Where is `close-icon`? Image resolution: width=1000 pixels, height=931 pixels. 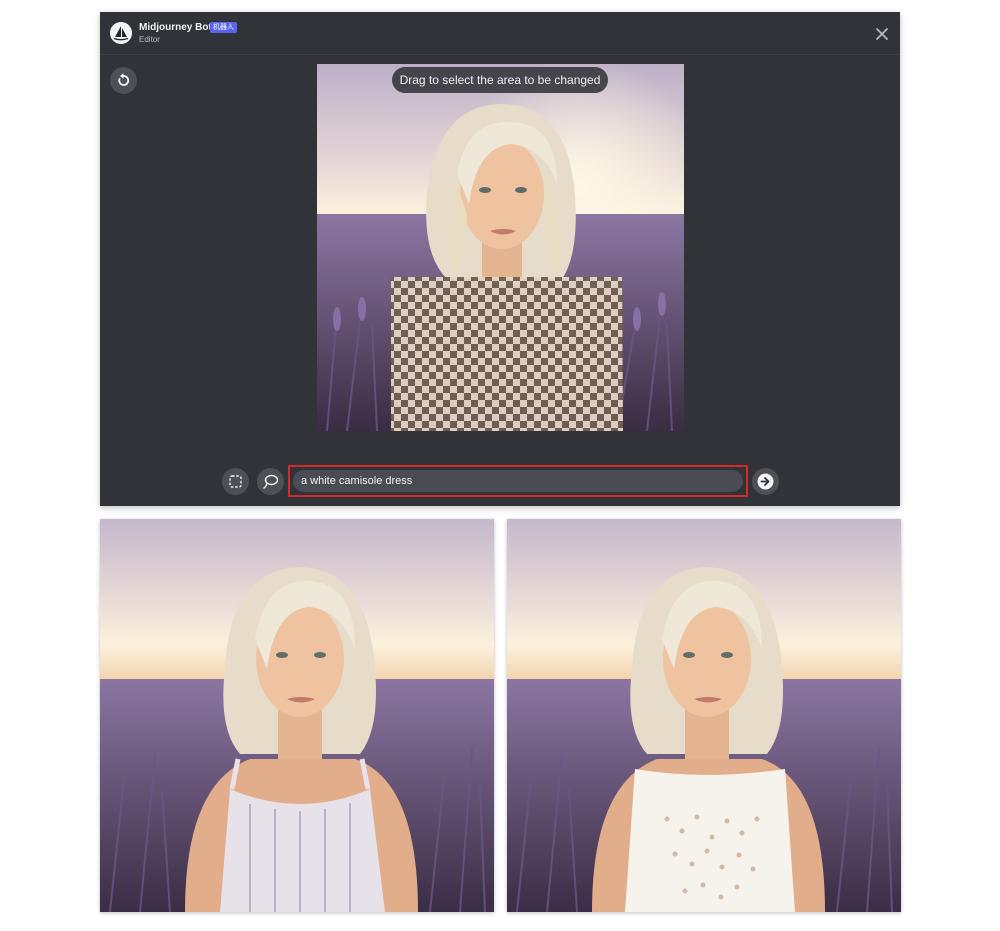
close-icon is located at coordinates (882, 34).